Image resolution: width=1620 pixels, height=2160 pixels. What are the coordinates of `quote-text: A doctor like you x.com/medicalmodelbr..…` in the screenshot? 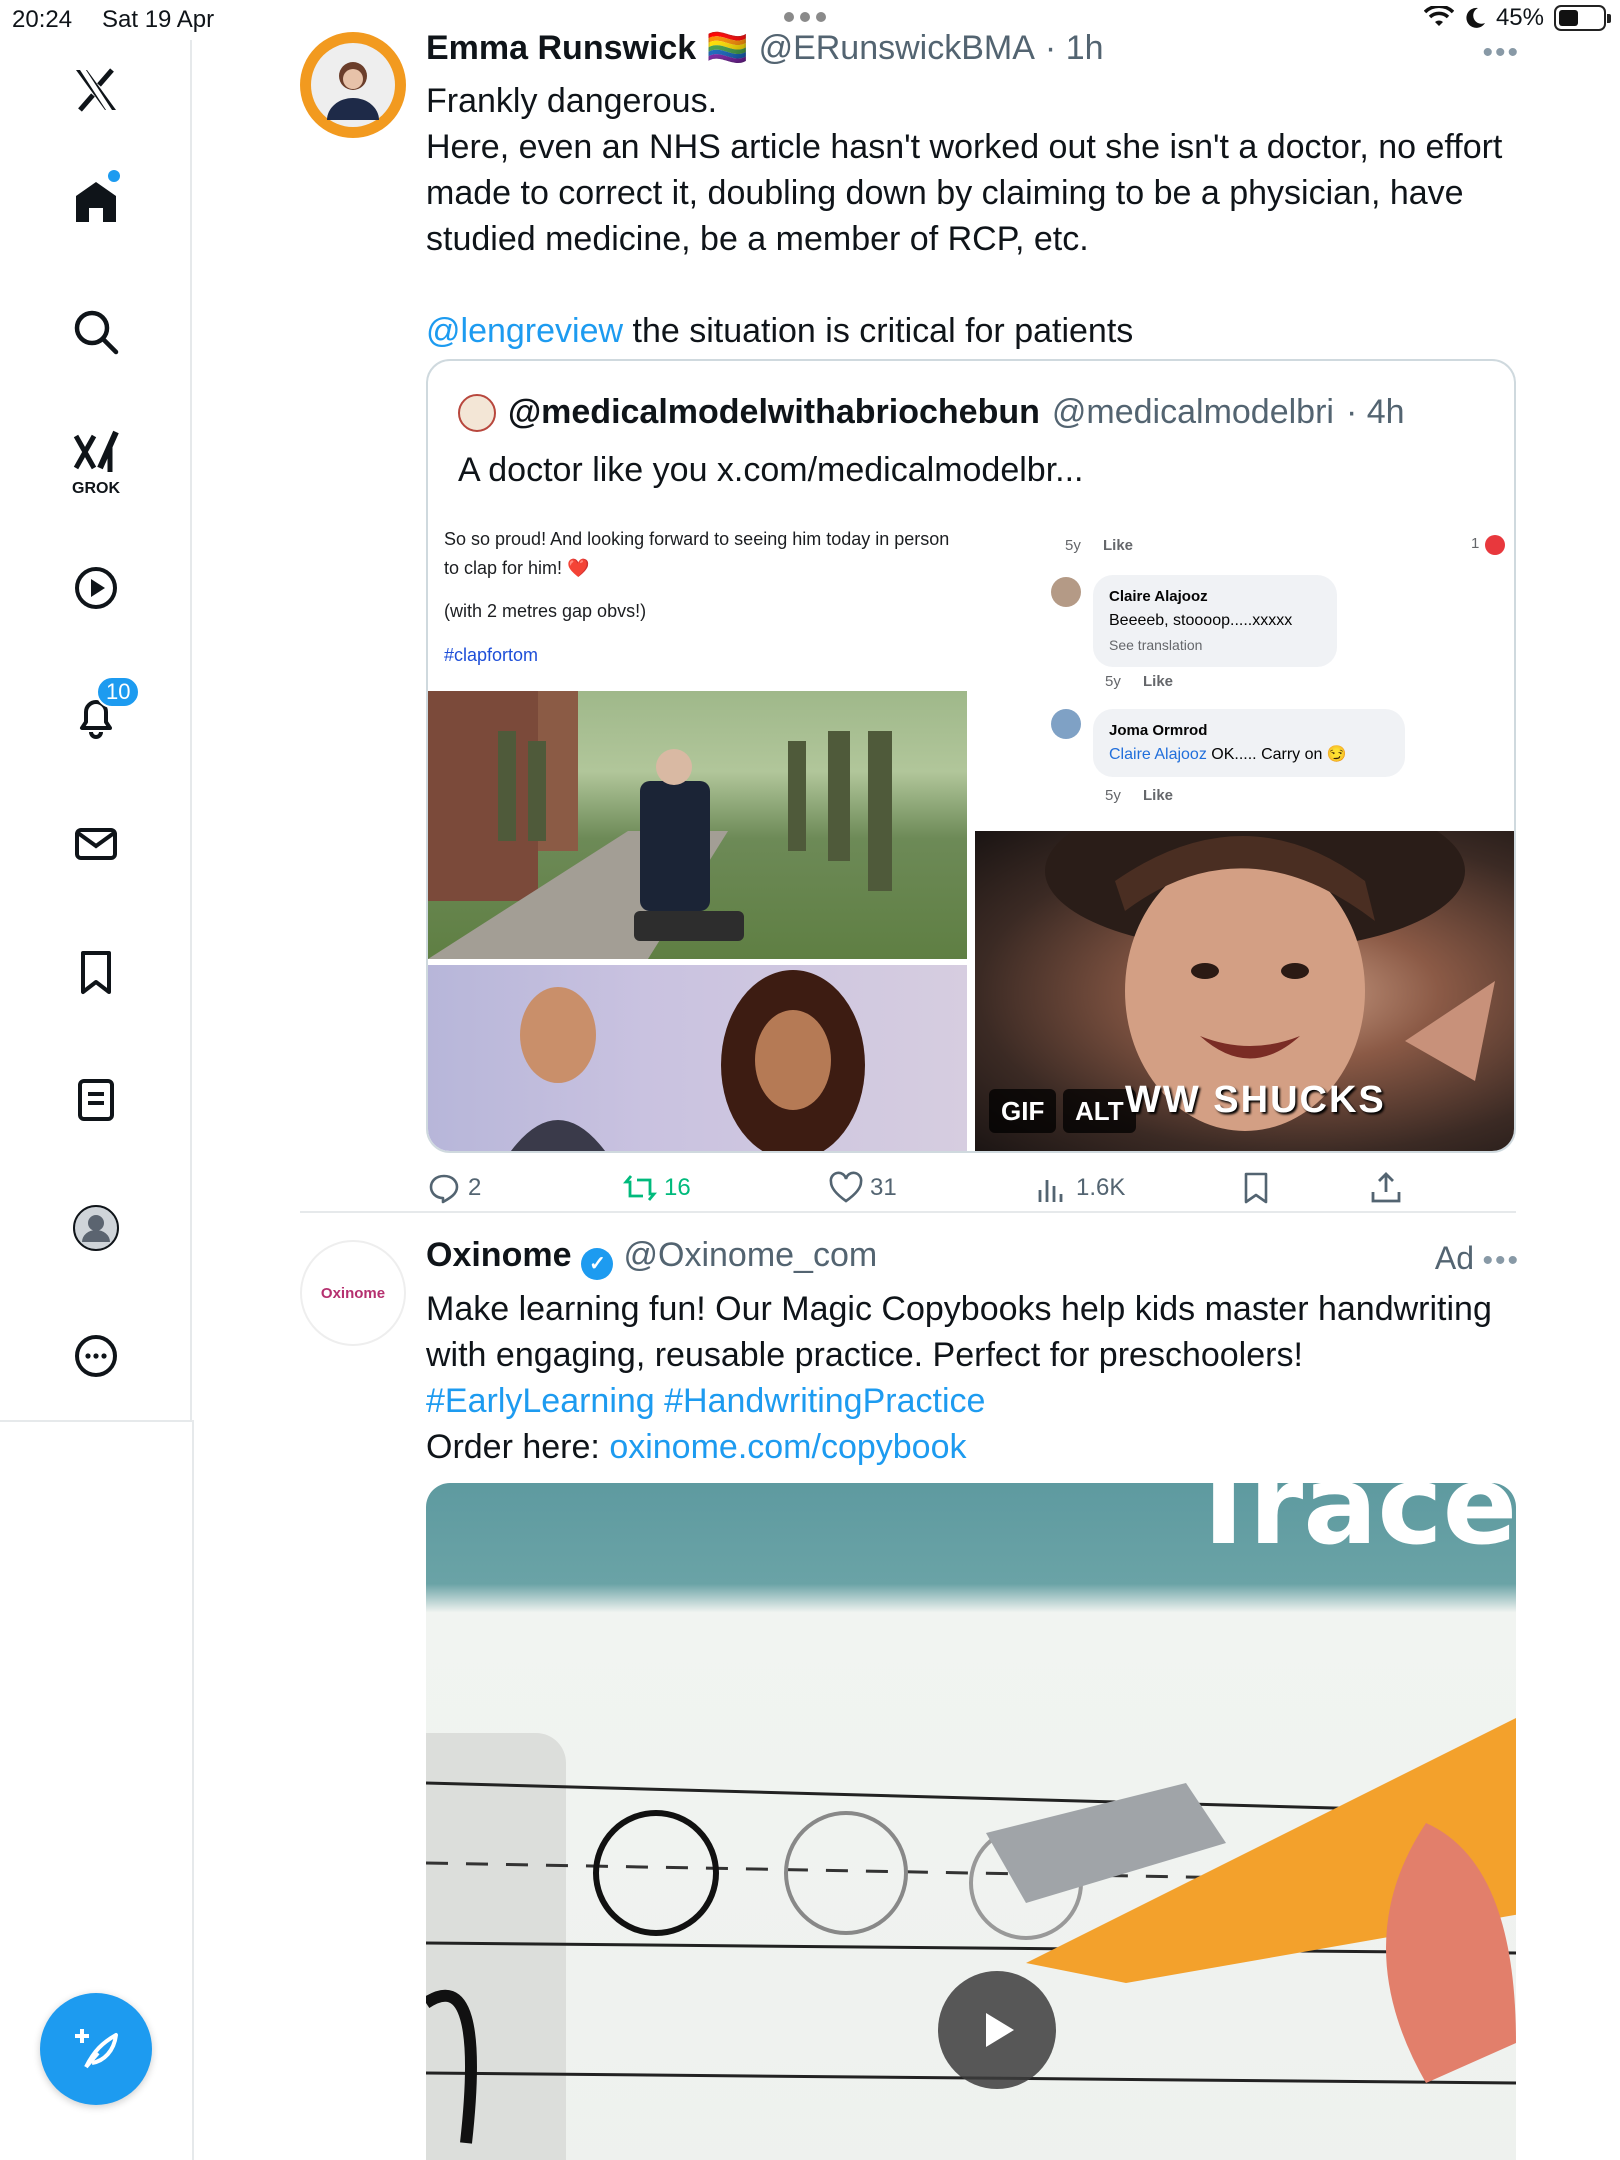 It's located at (771, 470).